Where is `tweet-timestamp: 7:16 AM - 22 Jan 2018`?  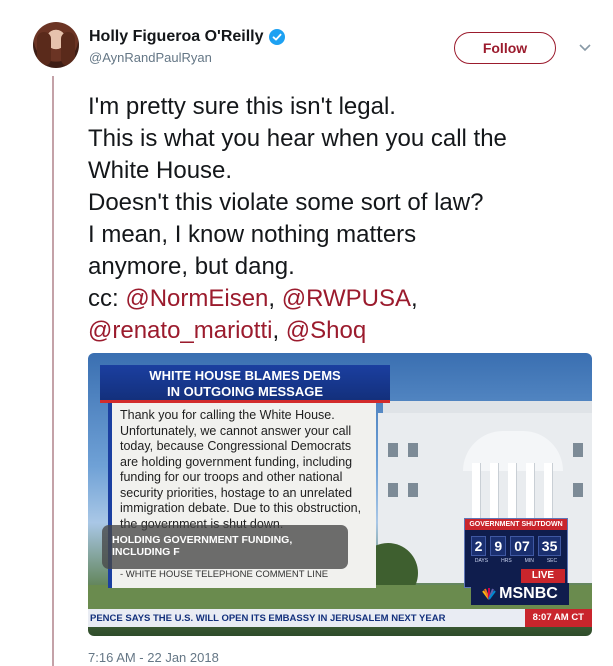
tweet-timestamp: 7:16 AM - 22 Jan 2018 is located at coordinates (153, 657).